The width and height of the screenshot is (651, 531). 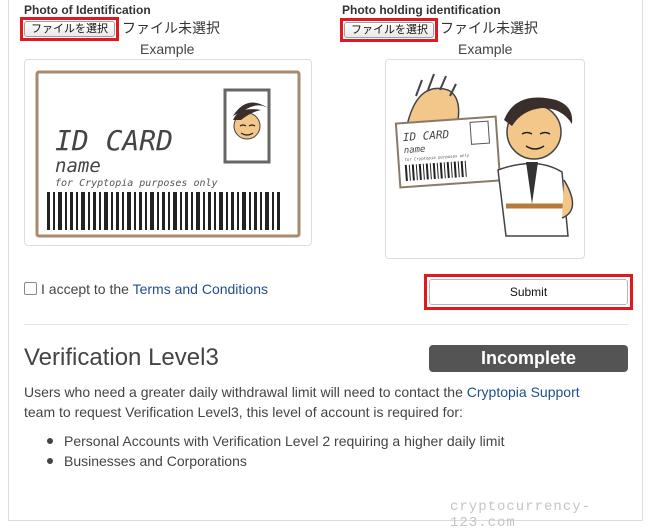 I want to click on holding-card-name-text: name, so click(x=414, y=150).